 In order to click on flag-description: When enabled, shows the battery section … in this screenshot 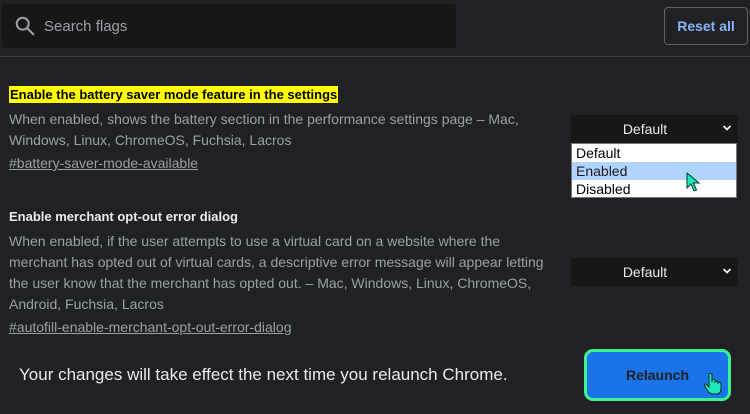, I will do `click(264, 129)`.